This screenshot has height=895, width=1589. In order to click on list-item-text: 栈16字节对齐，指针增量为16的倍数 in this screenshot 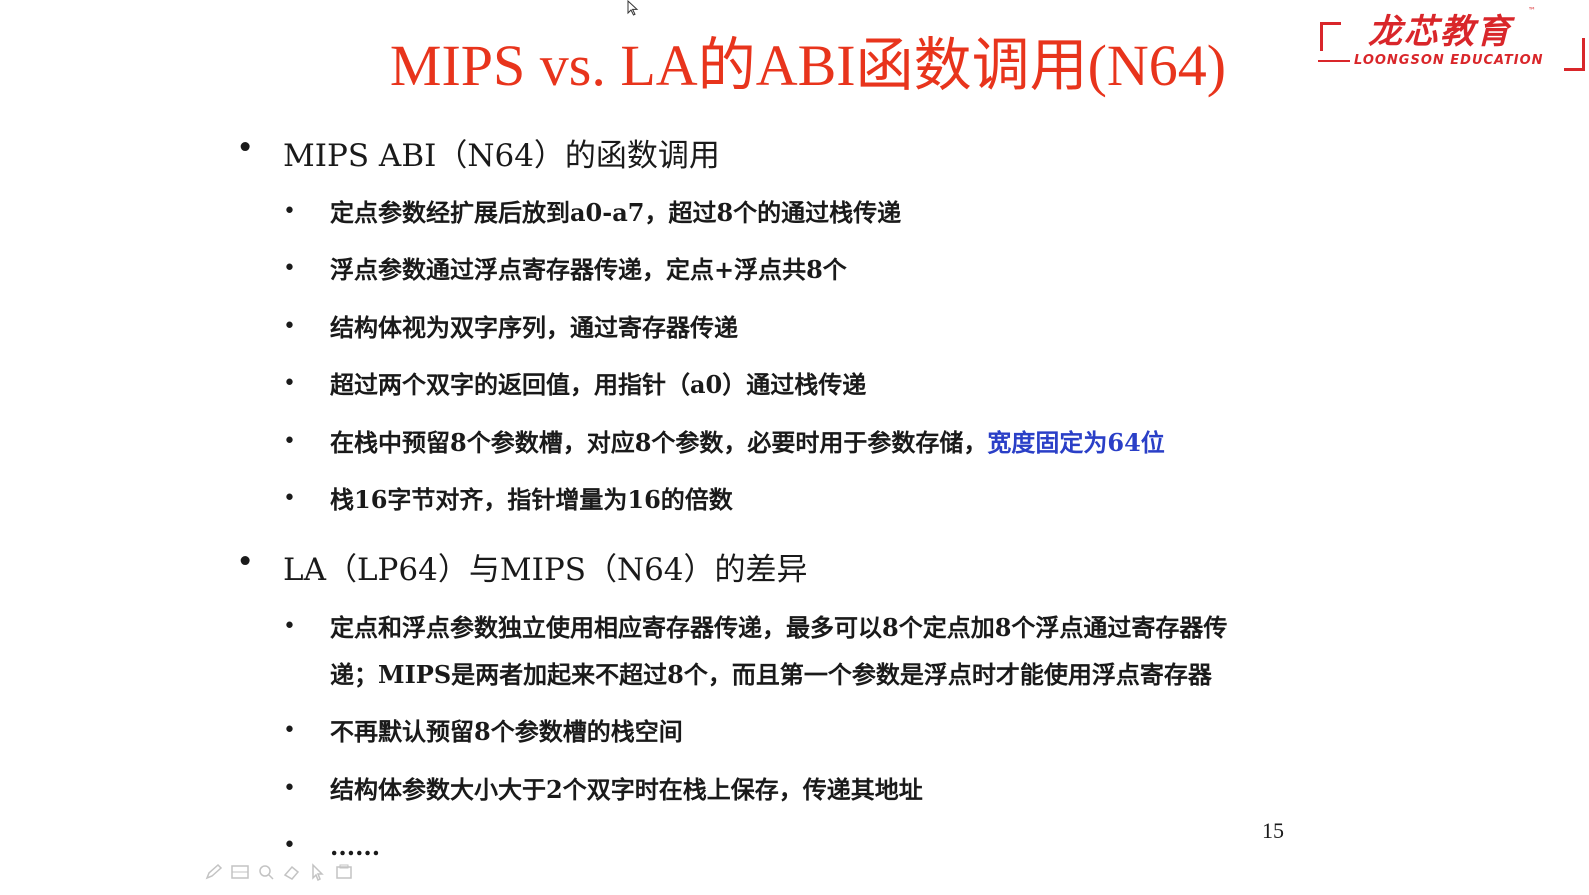, I will do `click(531, 499)`.